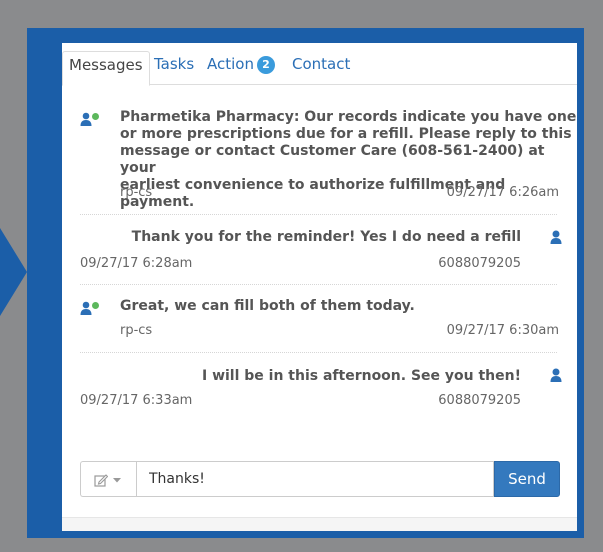 The image size is (603, 552). I want to click on message-timestamp: 09/27/17 6:30am, so click(502, 330).